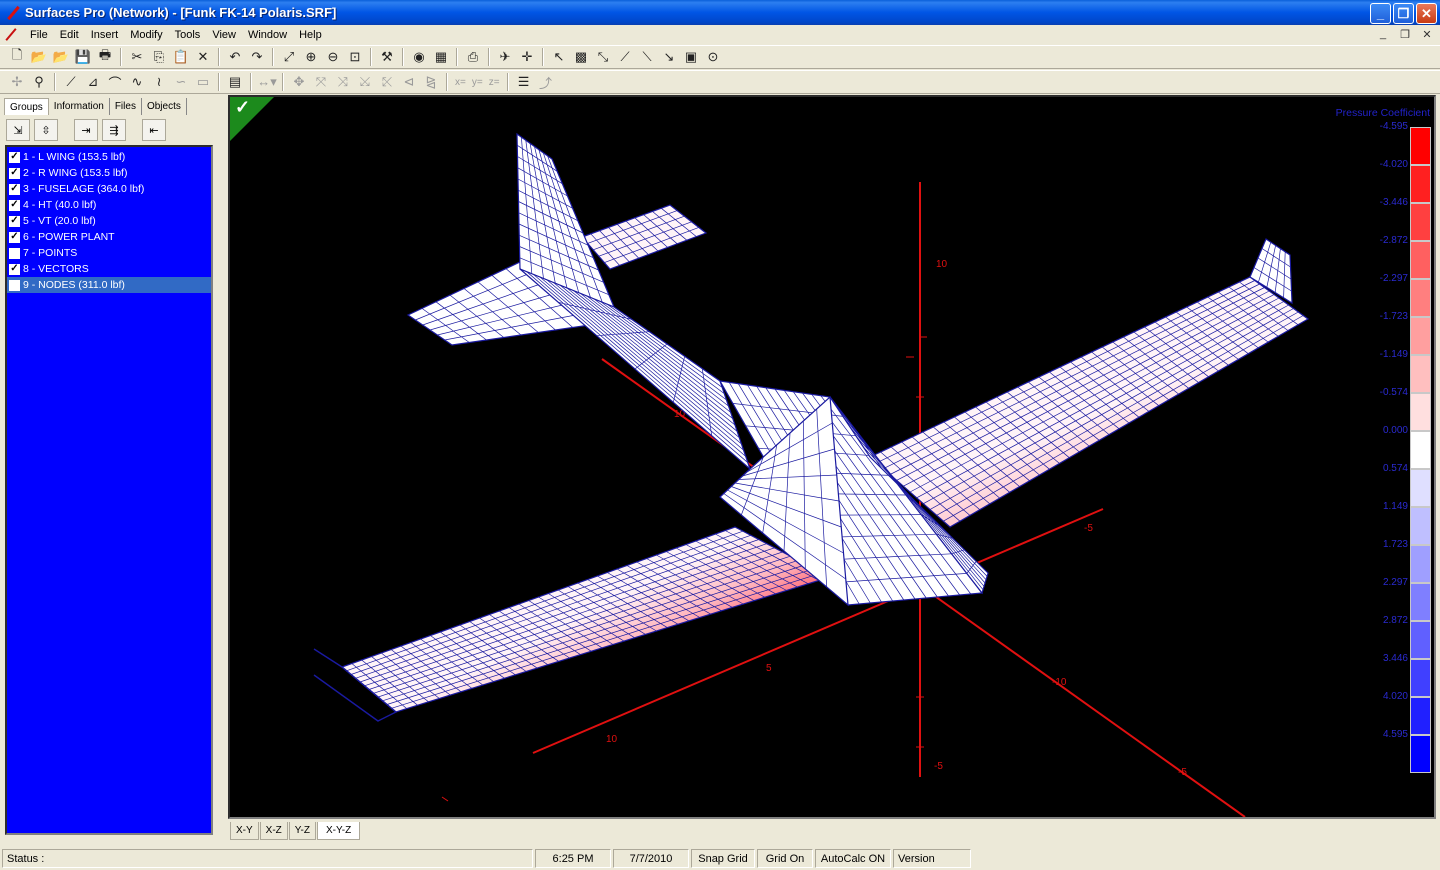  Describe the element at coordinates (71, 82) in the screenshot. I see `line-icon: ⟋` at that location.